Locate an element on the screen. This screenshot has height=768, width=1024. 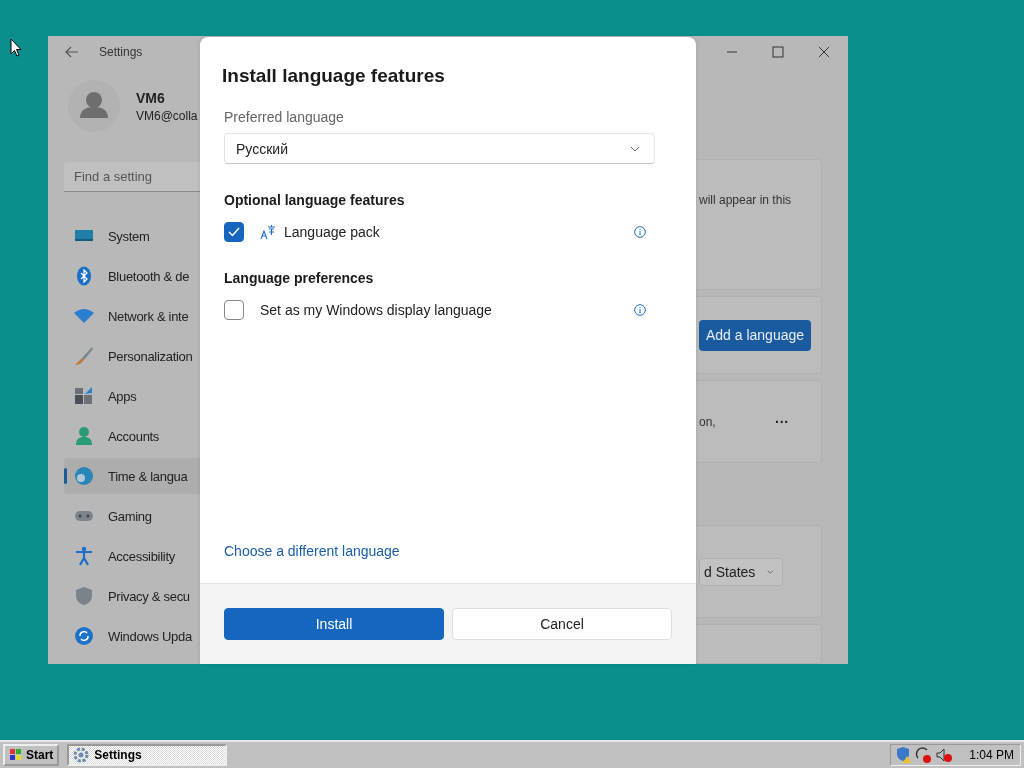
person-icon is located at coordinates (84, 436).